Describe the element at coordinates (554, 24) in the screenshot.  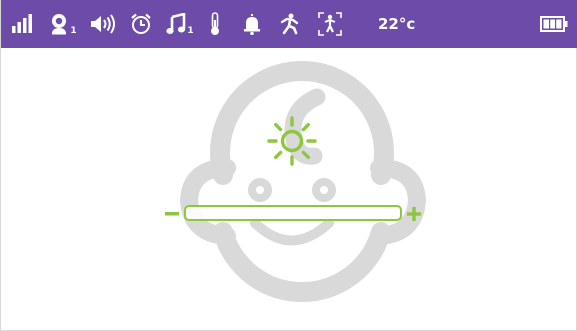
I see `battery-icon` at that location.